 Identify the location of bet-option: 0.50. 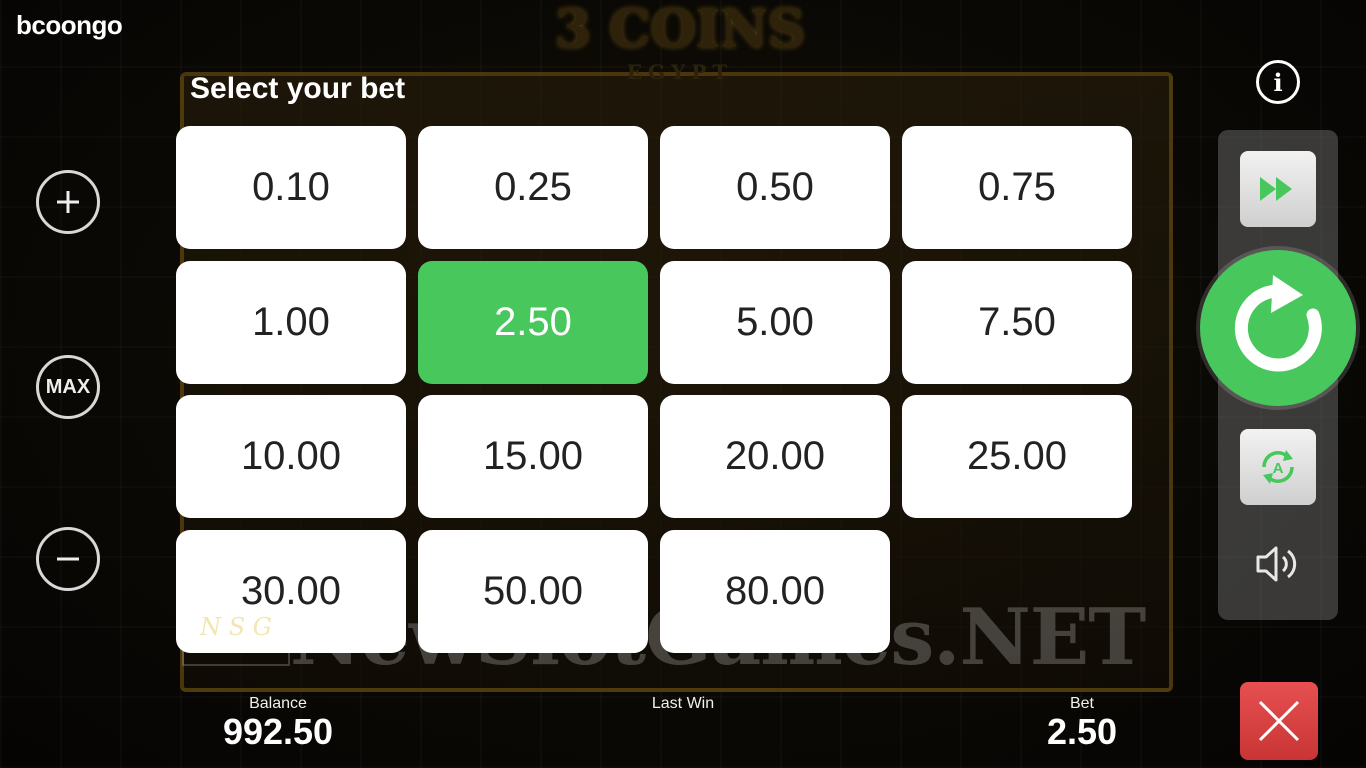
(775, 187).